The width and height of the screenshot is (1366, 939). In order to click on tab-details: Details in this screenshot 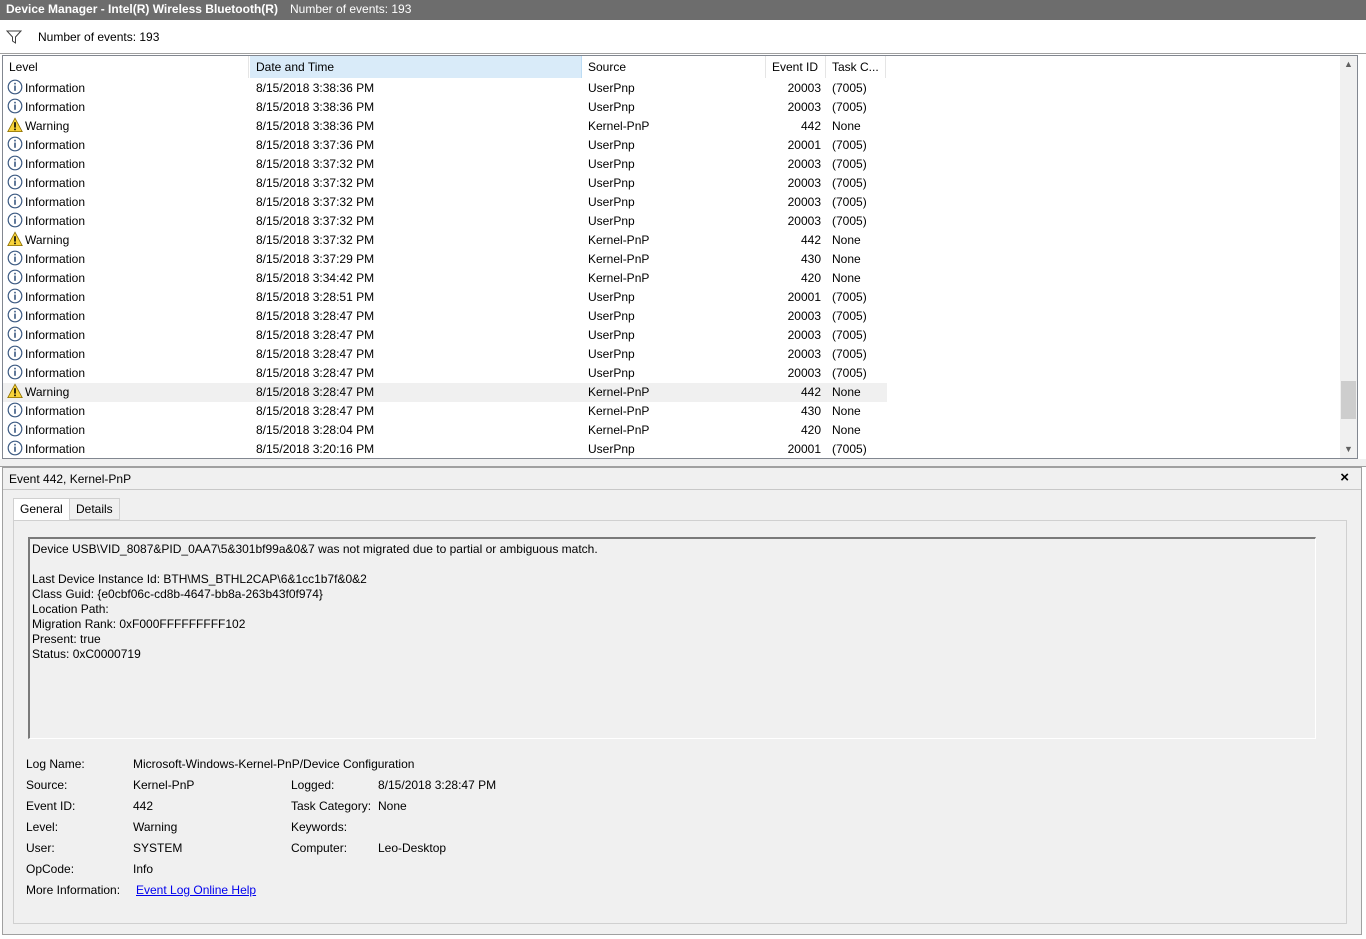, I will do `click(94, 509)`.